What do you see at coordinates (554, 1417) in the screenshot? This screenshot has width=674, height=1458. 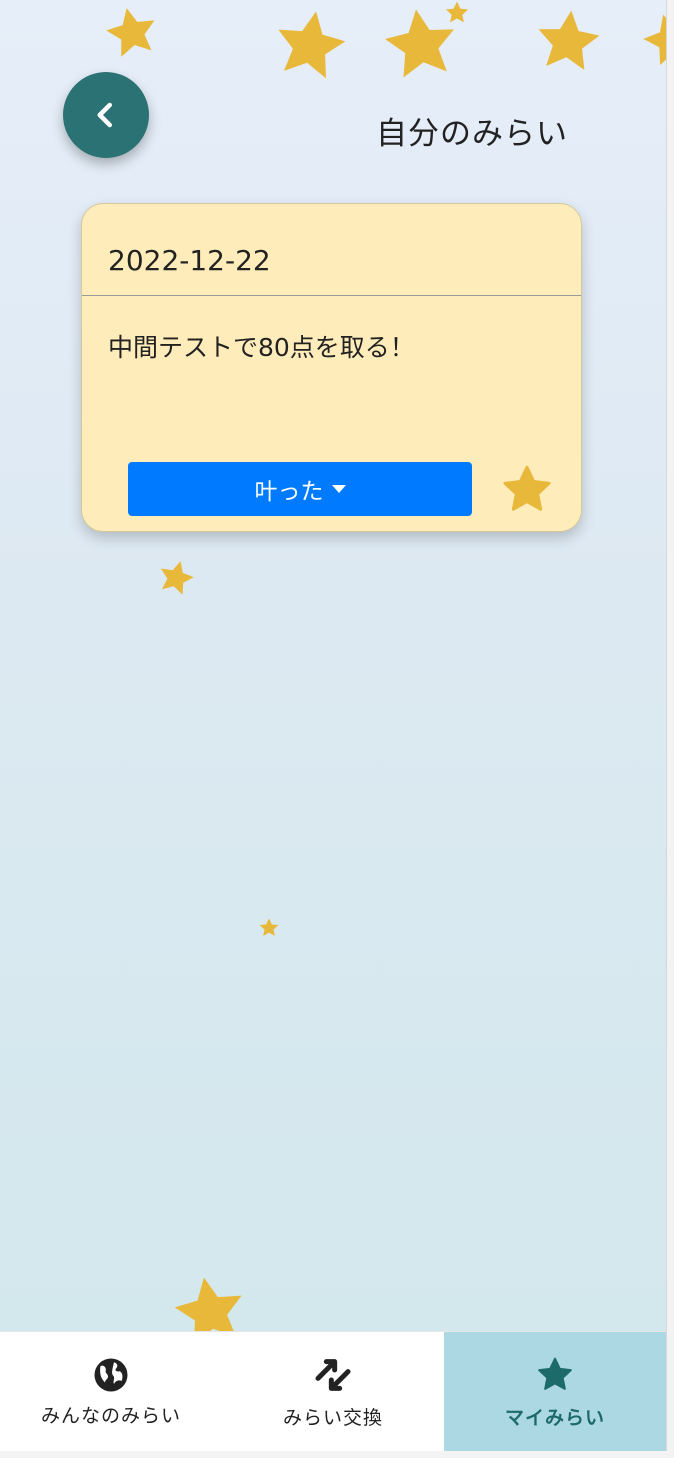 I see `tab-label: マイみらい` at bounding box center [554, 1417].